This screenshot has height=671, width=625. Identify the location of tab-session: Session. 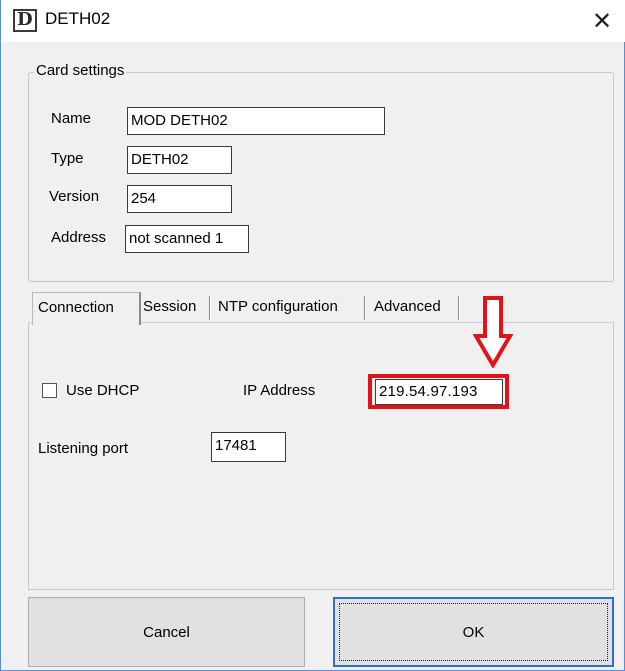
(175, 308).